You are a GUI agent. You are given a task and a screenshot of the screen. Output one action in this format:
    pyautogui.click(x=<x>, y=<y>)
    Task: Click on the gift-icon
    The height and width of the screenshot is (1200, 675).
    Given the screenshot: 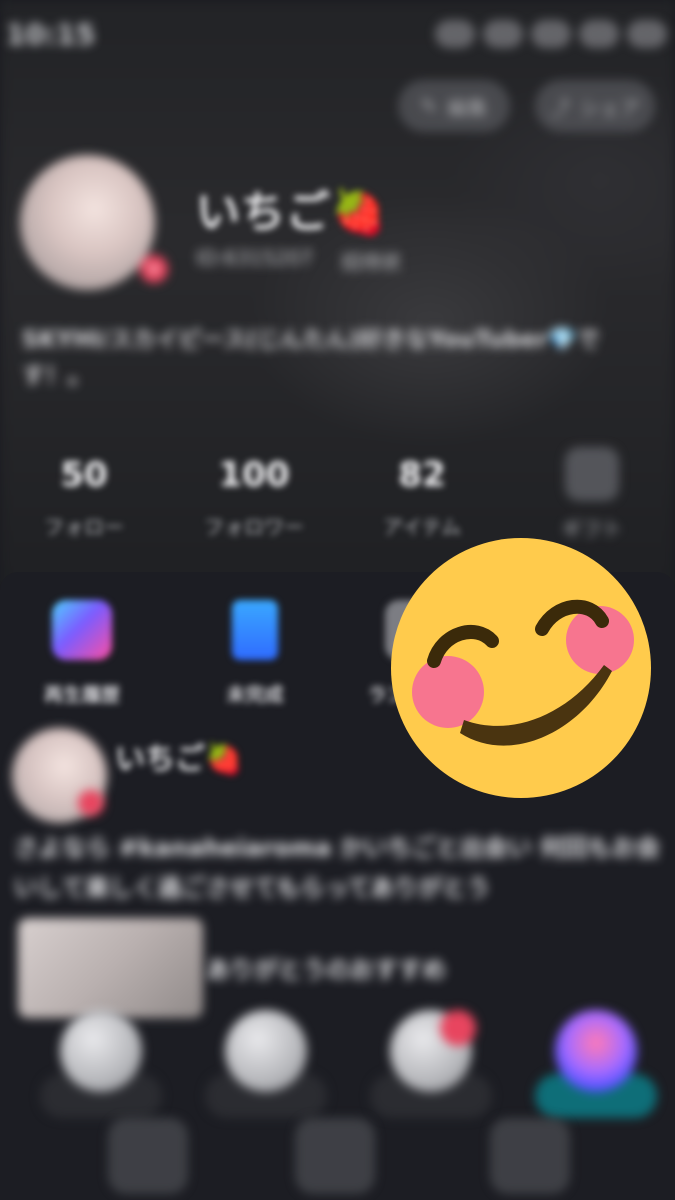 What is the action you would take?
    pyautogui.click(x=592, y=474)
    